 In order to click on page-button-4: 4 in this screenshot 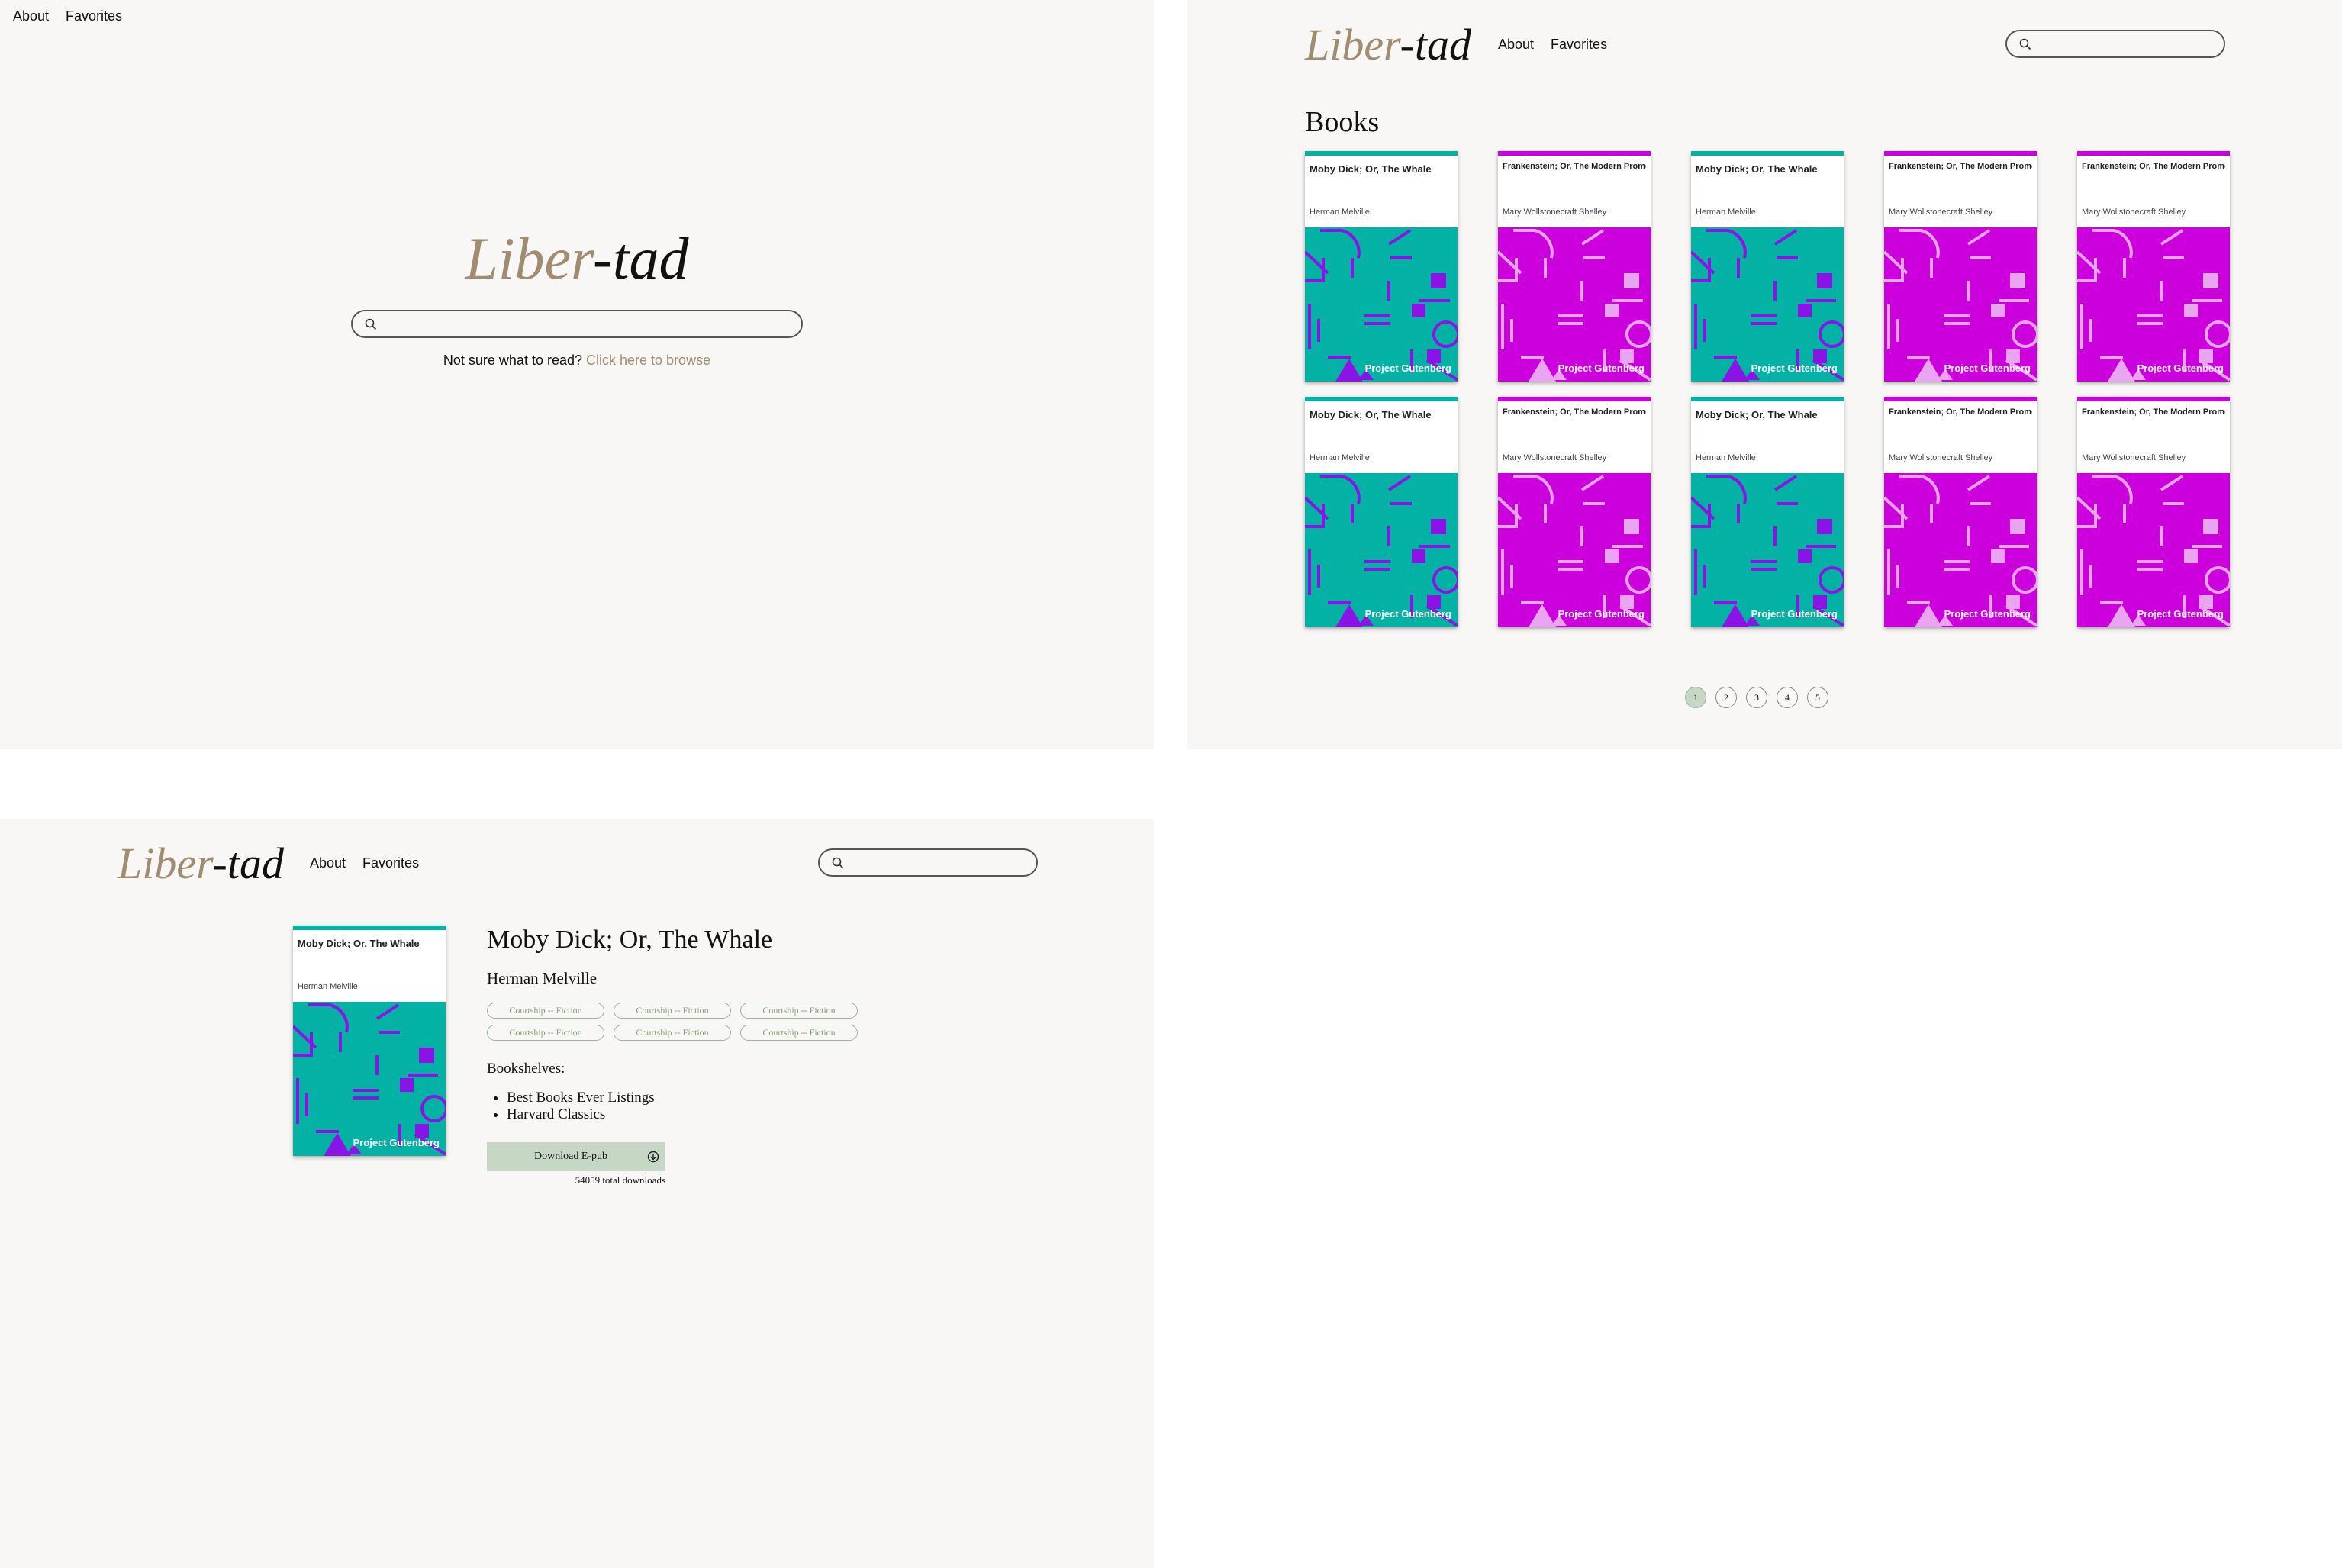, I will do `click(1788, 697)`.